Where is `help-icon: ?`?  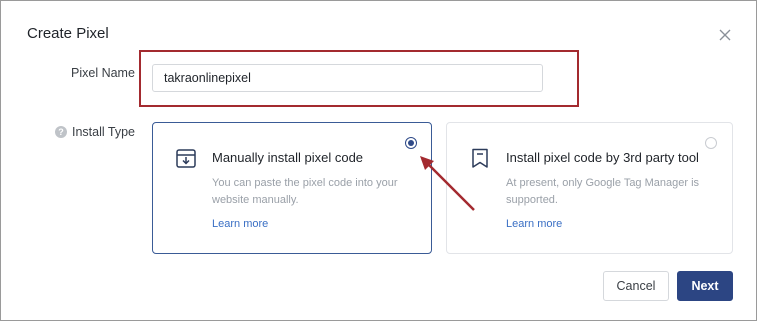
help-icon: ? is located at coordinates (61, 132).